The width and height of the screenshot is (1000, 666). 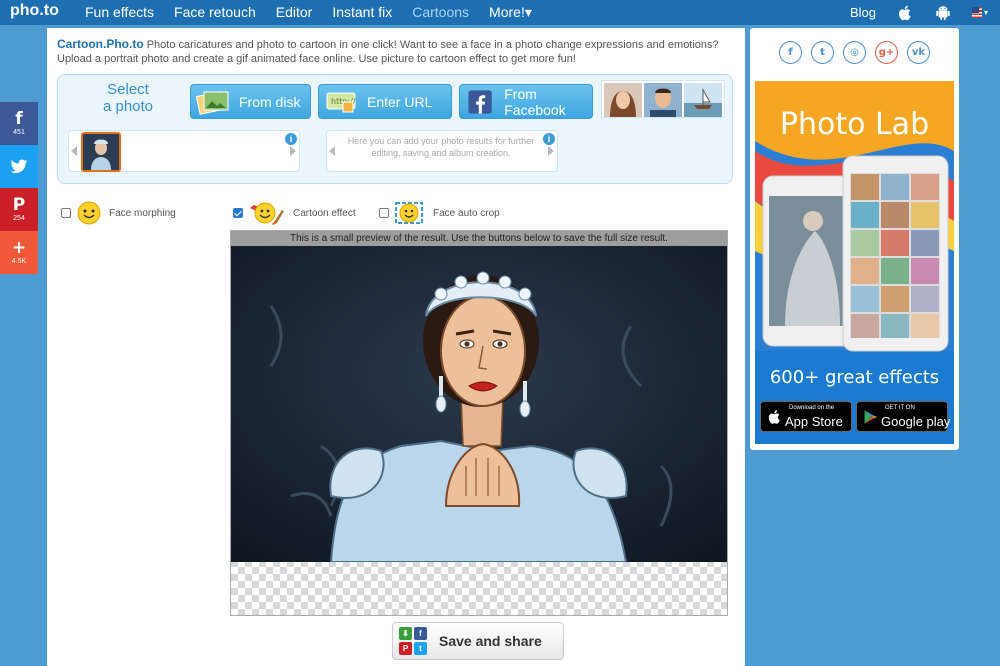 I want to click on share-pinterest-button: P 254, so click(x=19, y=209).